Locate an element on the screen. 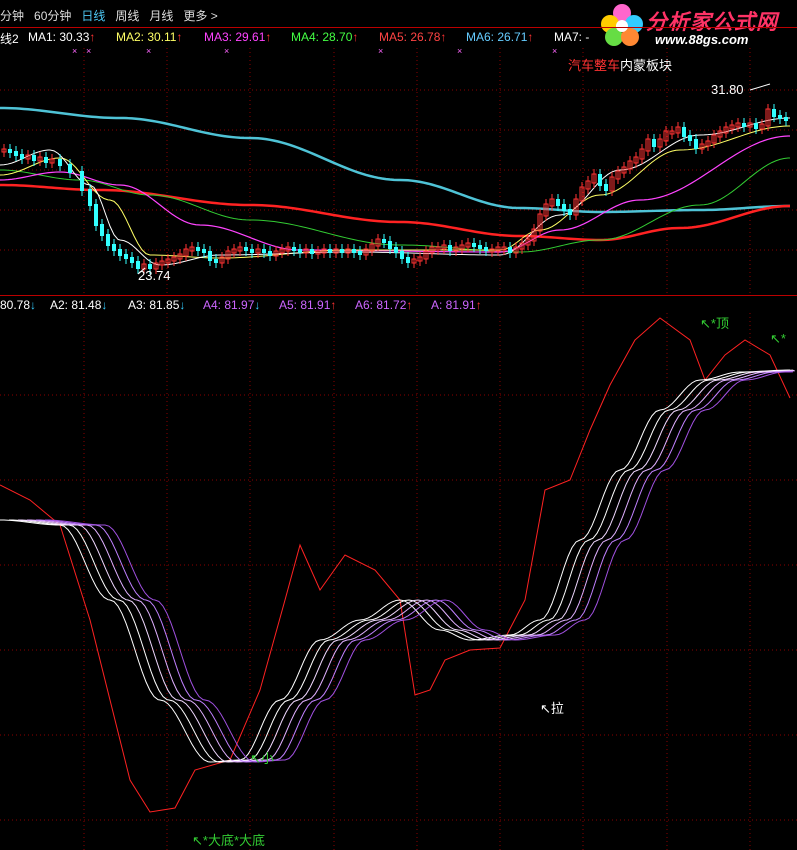 This screenshot has width=797, height=850. signal-top-2: ↖* is located at coordinates (778, 338).